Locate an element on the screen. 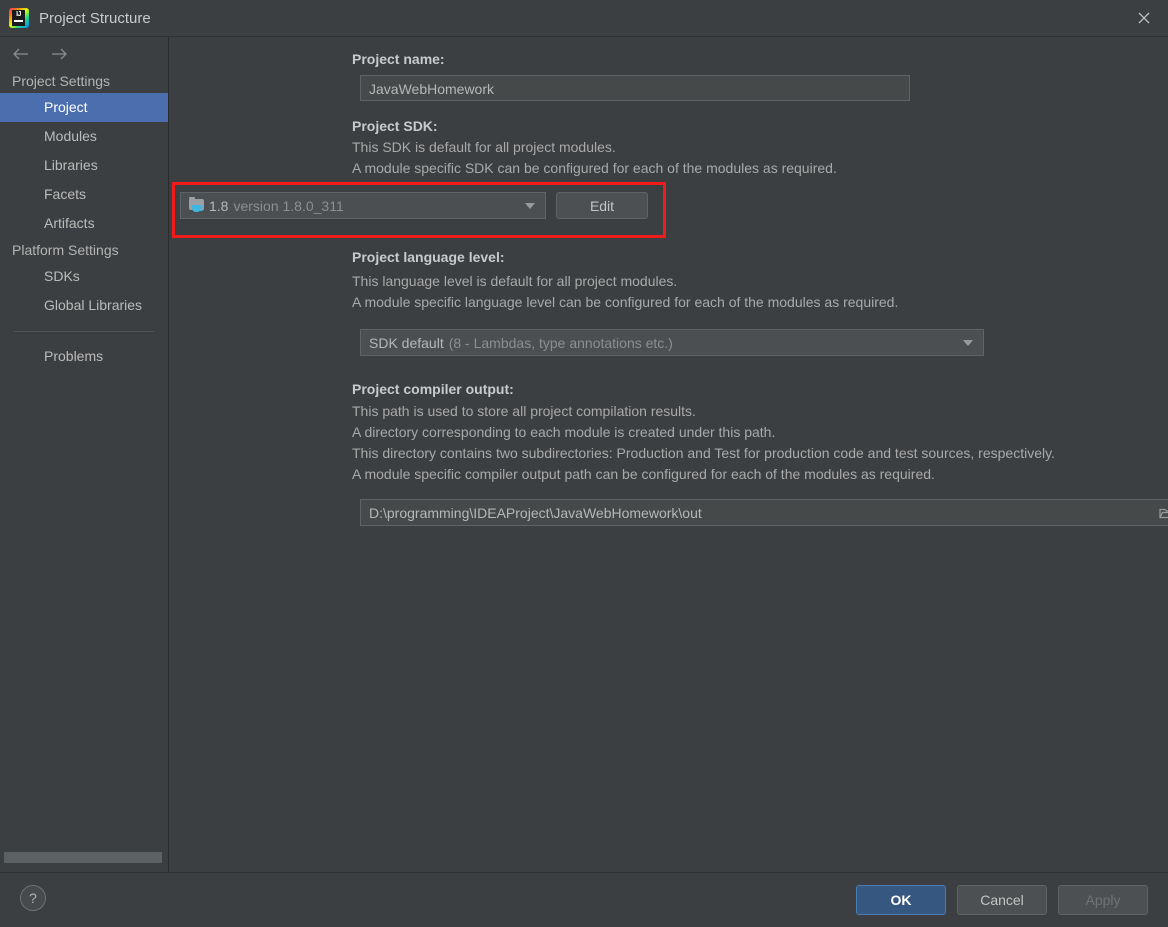  project-sdk-row: 1.8 version 1.8.0_311 Edit is located at coordinates (414, 205).